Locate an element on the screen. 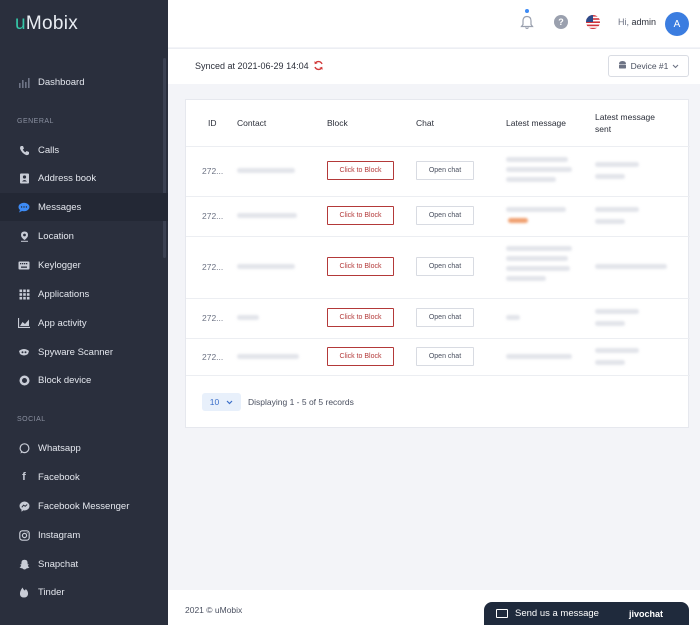  activity-chart-icon is located at coordinates (24, 323).